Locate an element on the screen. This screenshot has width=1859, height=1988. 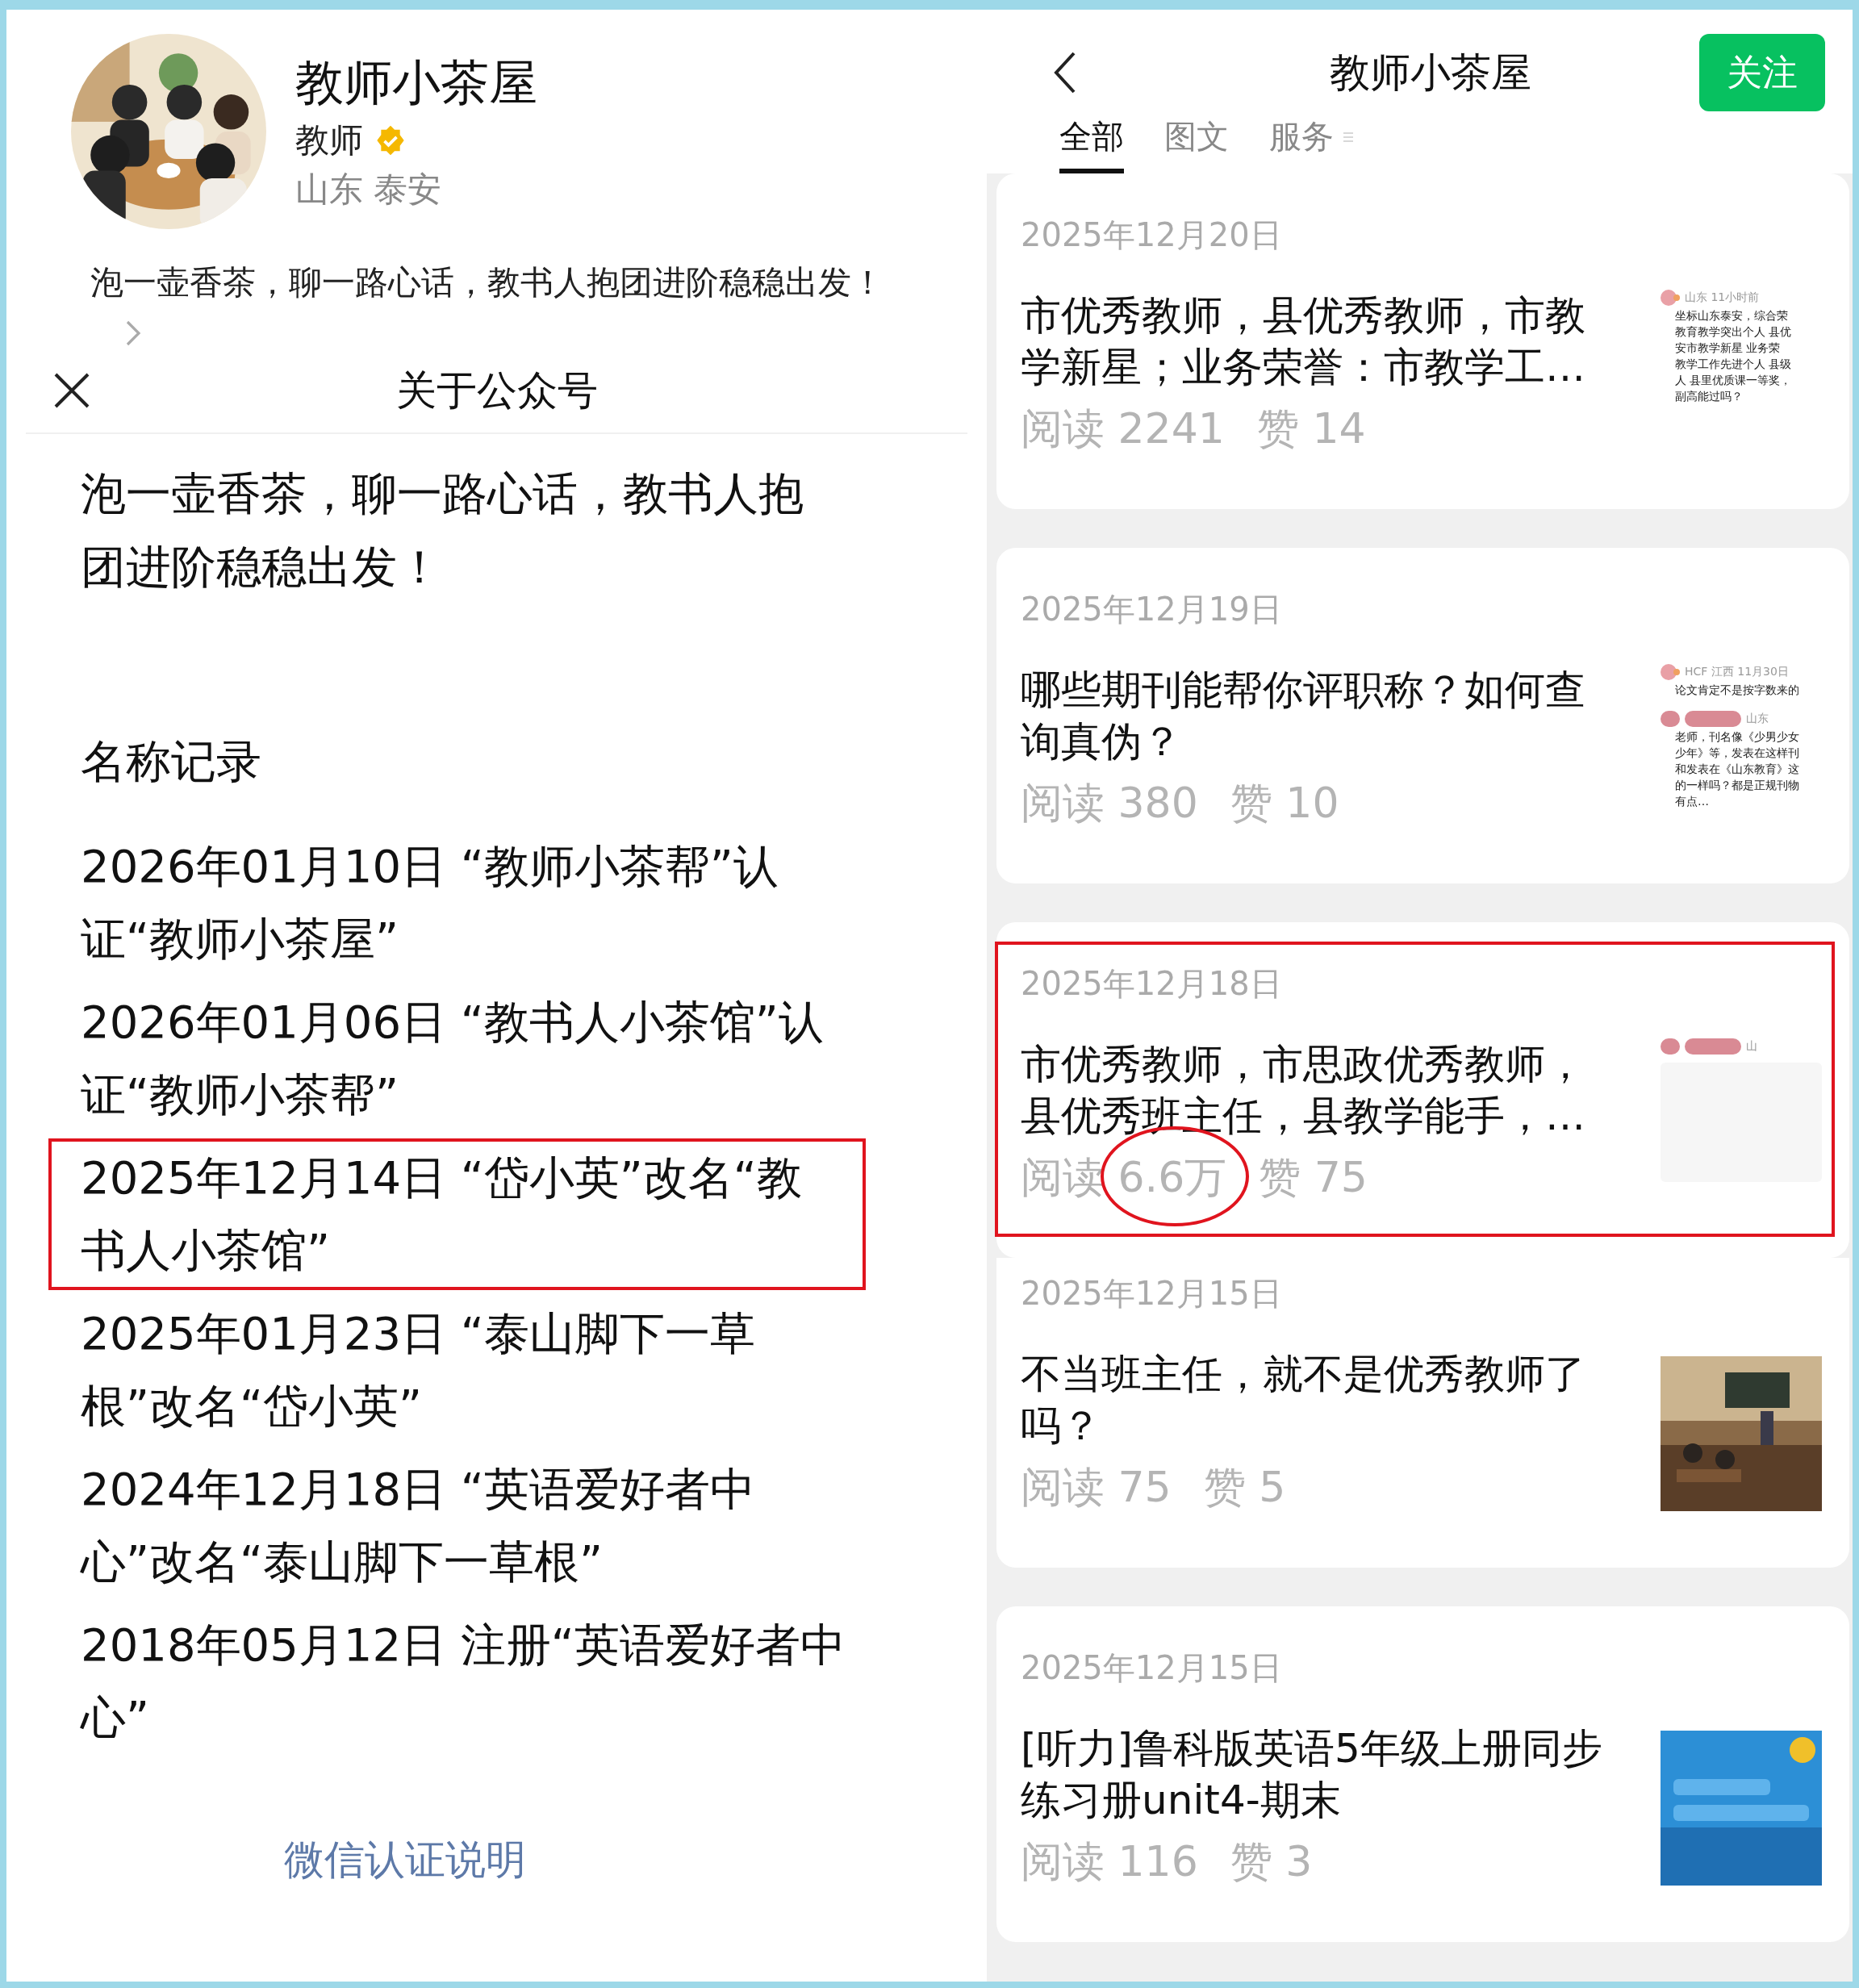
comment-text: 论文肯定不是按字数来的 is located at coordinates (1737, 690).